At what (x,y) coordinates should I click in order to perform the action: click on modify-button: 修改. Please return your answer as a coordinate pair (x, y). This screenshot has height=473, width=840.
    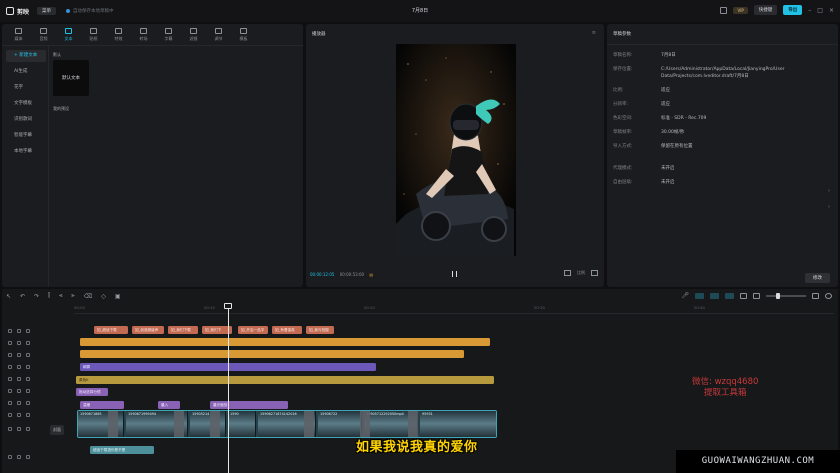
    Looking at the image, I should click on (817, 278).